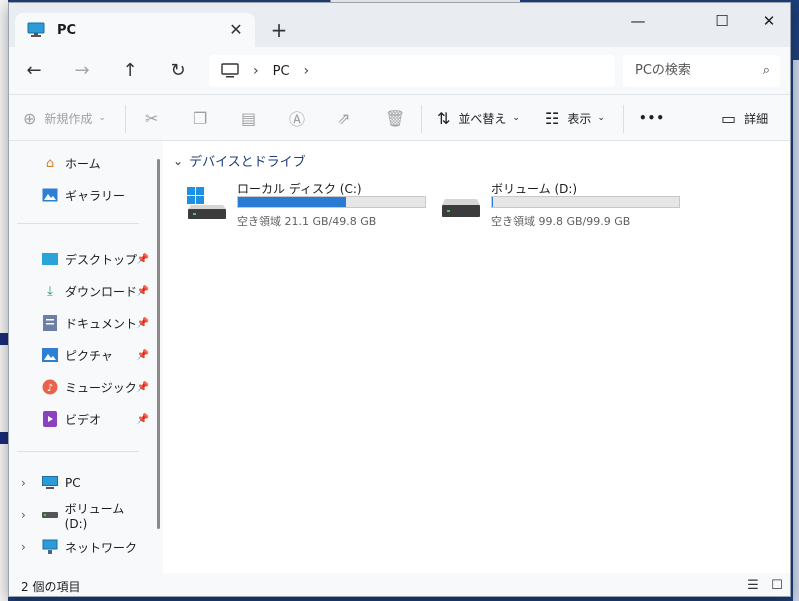  Describe the element at coordinates (766, 71) in the screenshot. I see `search-icon: ⌕` at that location.